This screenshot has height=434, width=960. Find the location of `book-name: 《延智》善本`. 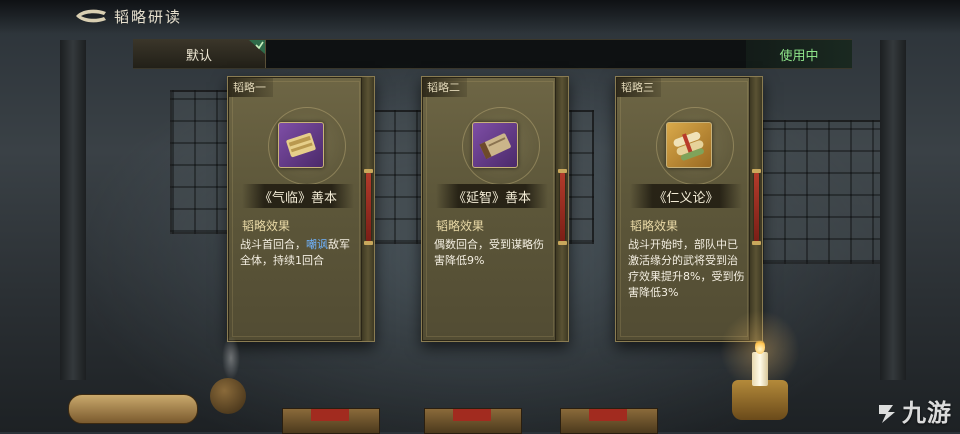

book-name: 《延智》善本 is located at coordinates (491, 198).